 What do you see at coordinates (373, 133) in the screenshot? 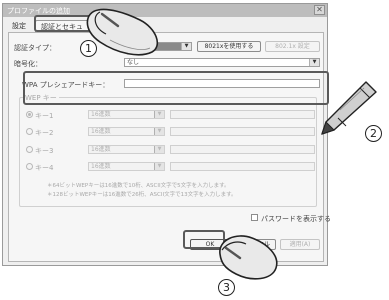
I see `callout-2: 2` at bounding box center [373, 133].